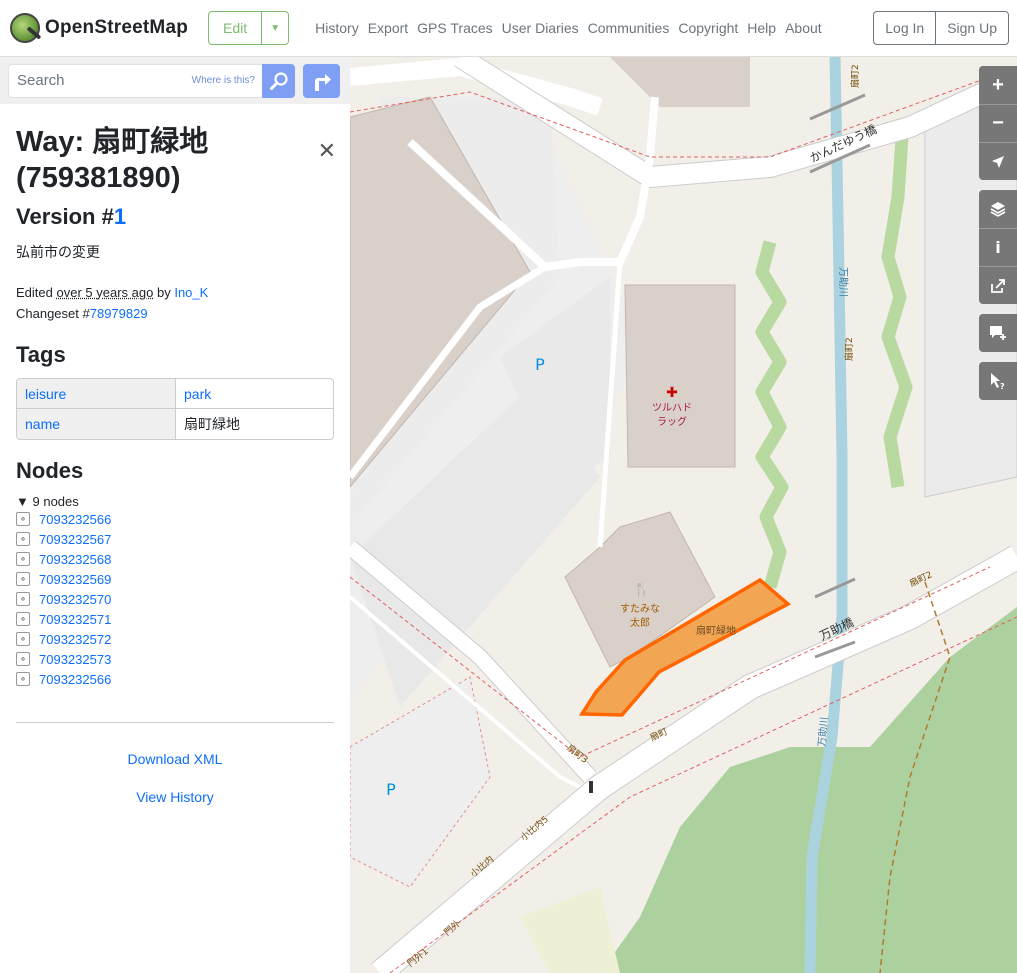  What do you see at coordinates (119, 313) in the screenshot?
I see `changeset-link: 78979829` at bounding box center [119, 313].